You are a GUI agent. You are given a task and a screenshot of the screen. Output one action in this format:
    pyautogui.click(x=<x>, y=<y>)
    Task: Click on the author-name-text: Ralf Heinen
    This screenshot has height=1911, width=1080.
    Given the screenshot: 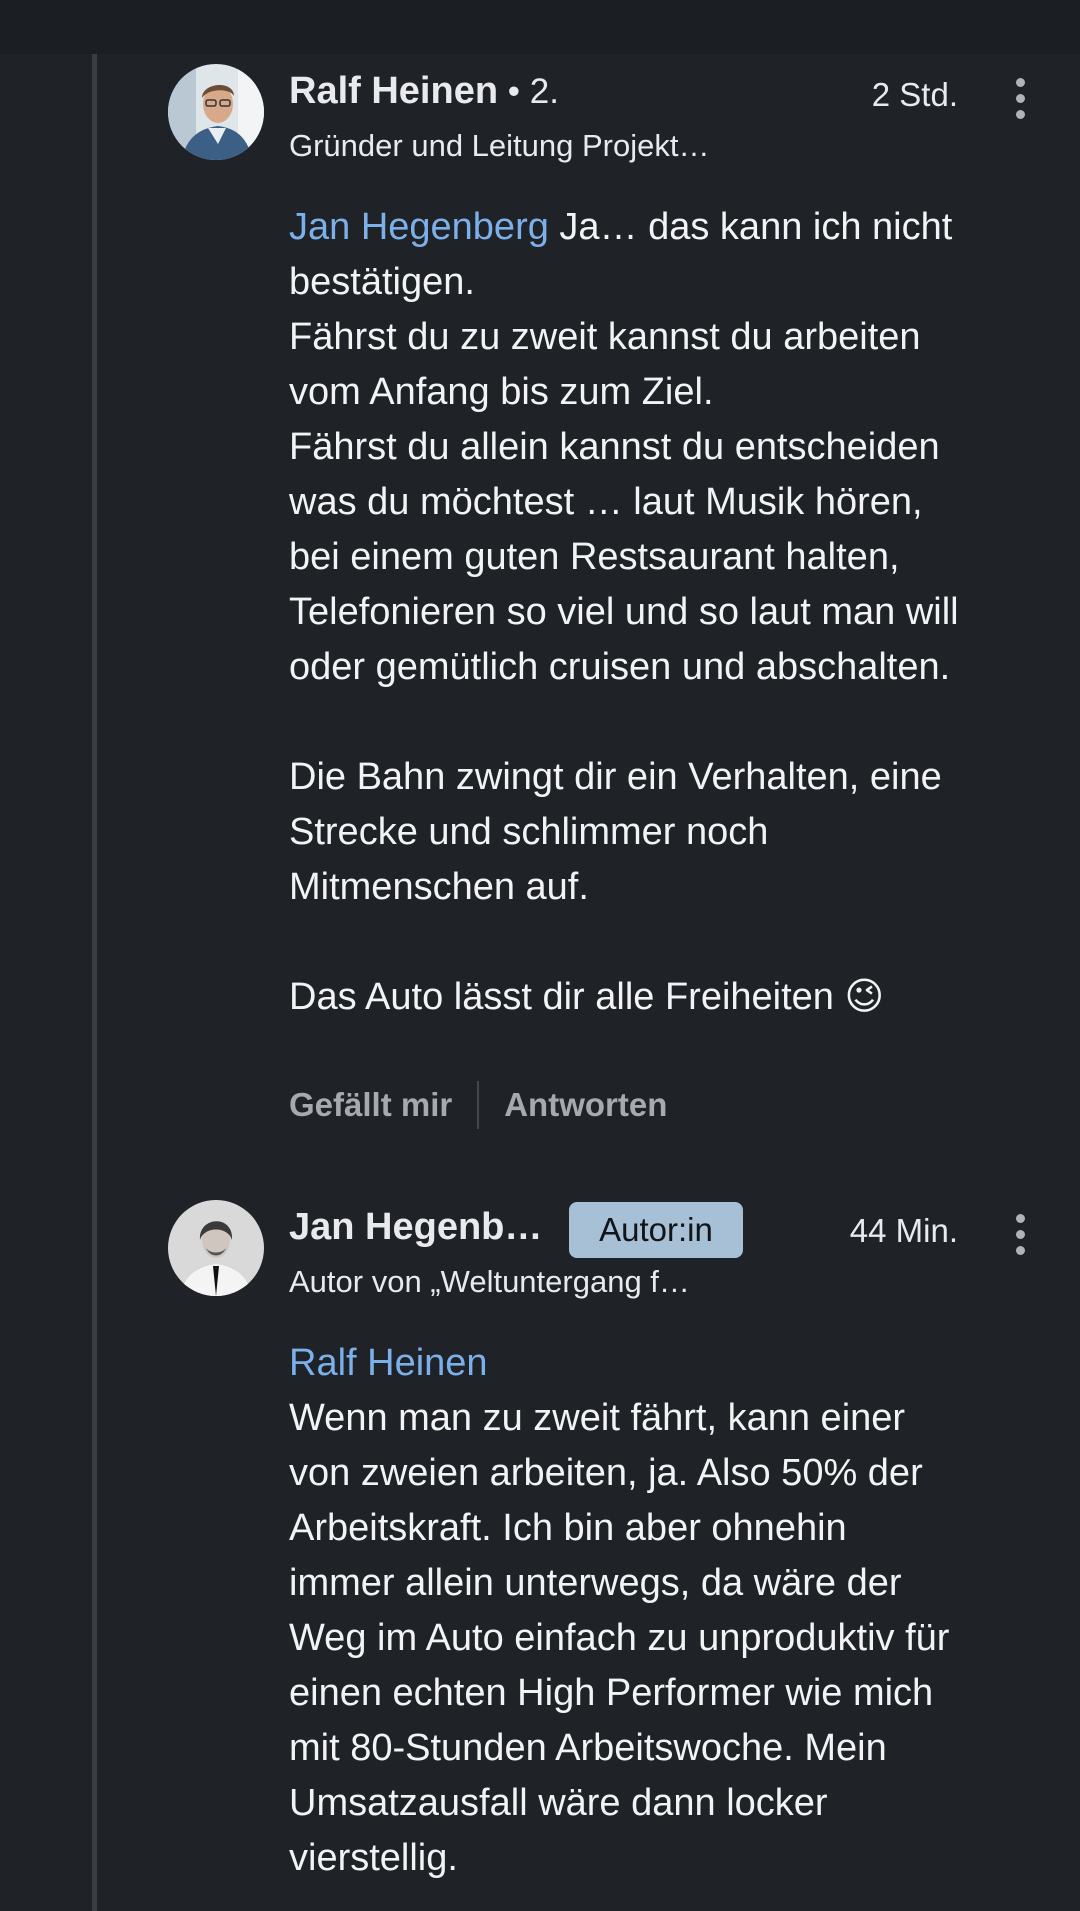 What is the action you would take?
    pyautogui.click(x=393, y=91)
    